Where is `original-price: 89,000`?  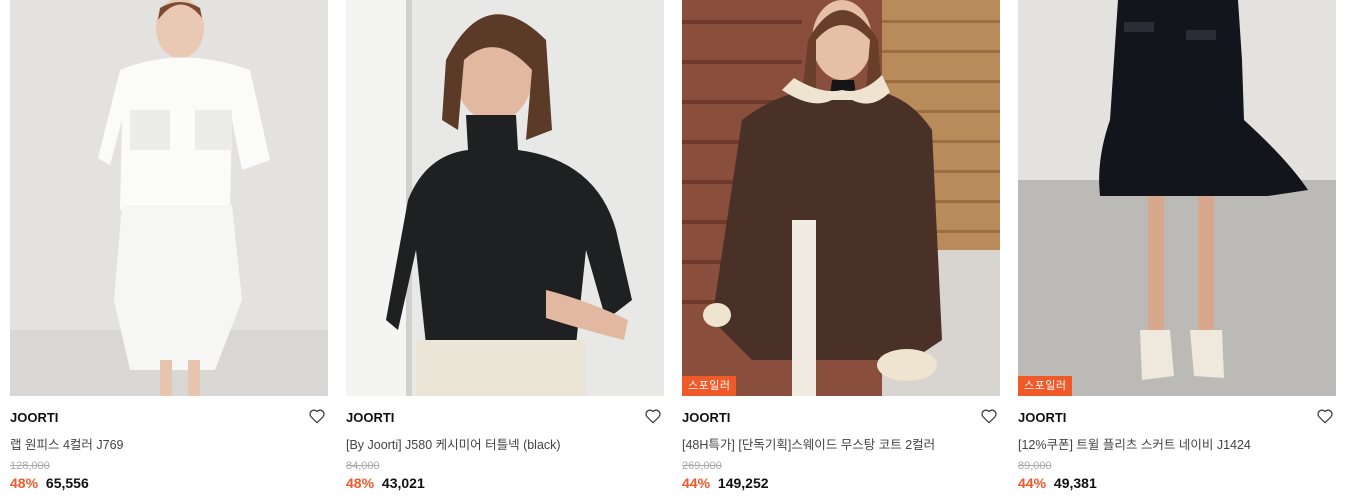
original-price: 89,000 is located at coordinates (1035, 466).